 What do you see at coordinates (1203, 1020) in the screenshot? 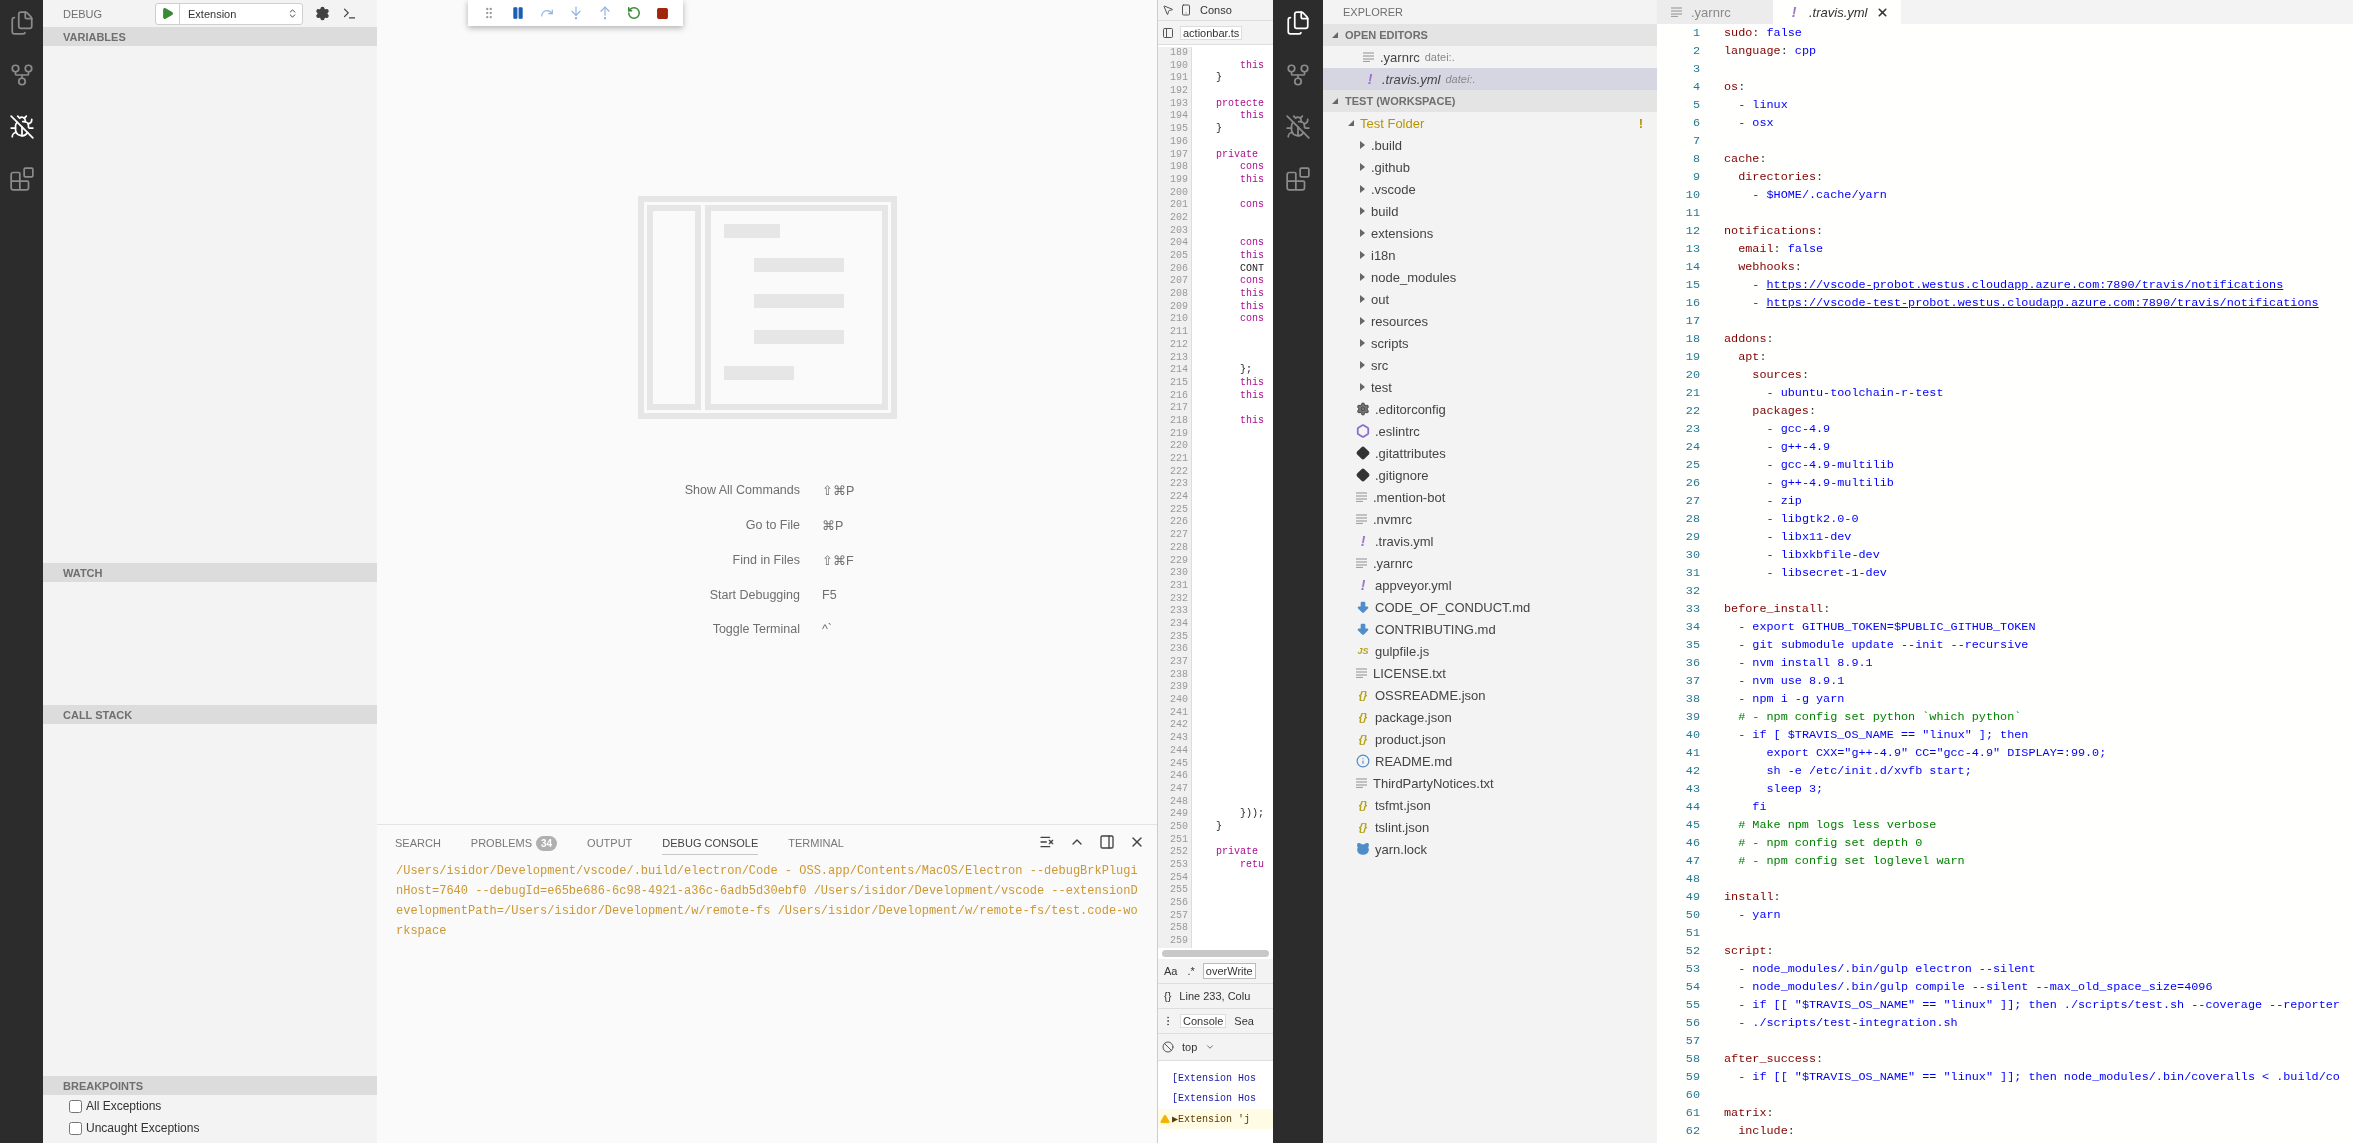
I see `console-tab: Console` at bounding box center [1203, 1020].